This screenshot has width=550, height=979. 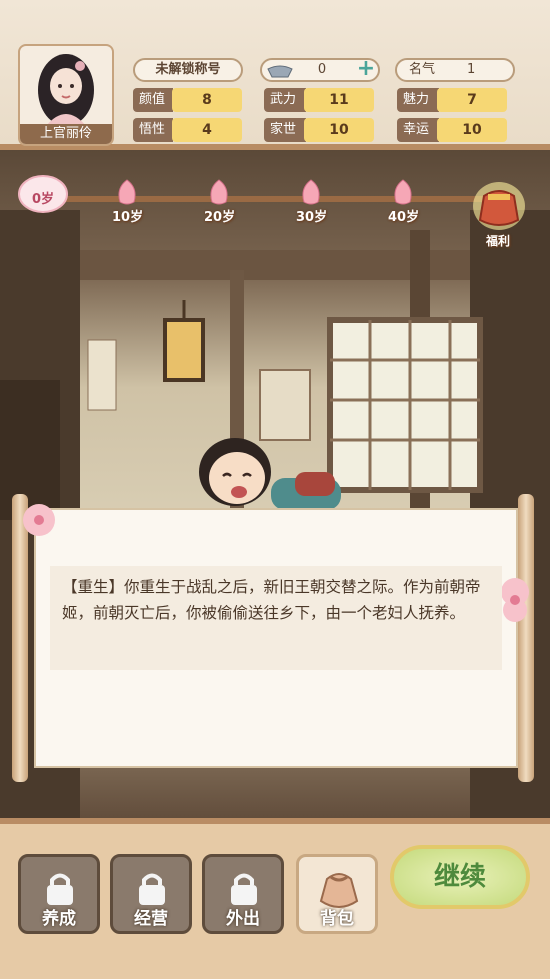 I want to click on current-age-label: 0岁, so click(x=43, y=199).